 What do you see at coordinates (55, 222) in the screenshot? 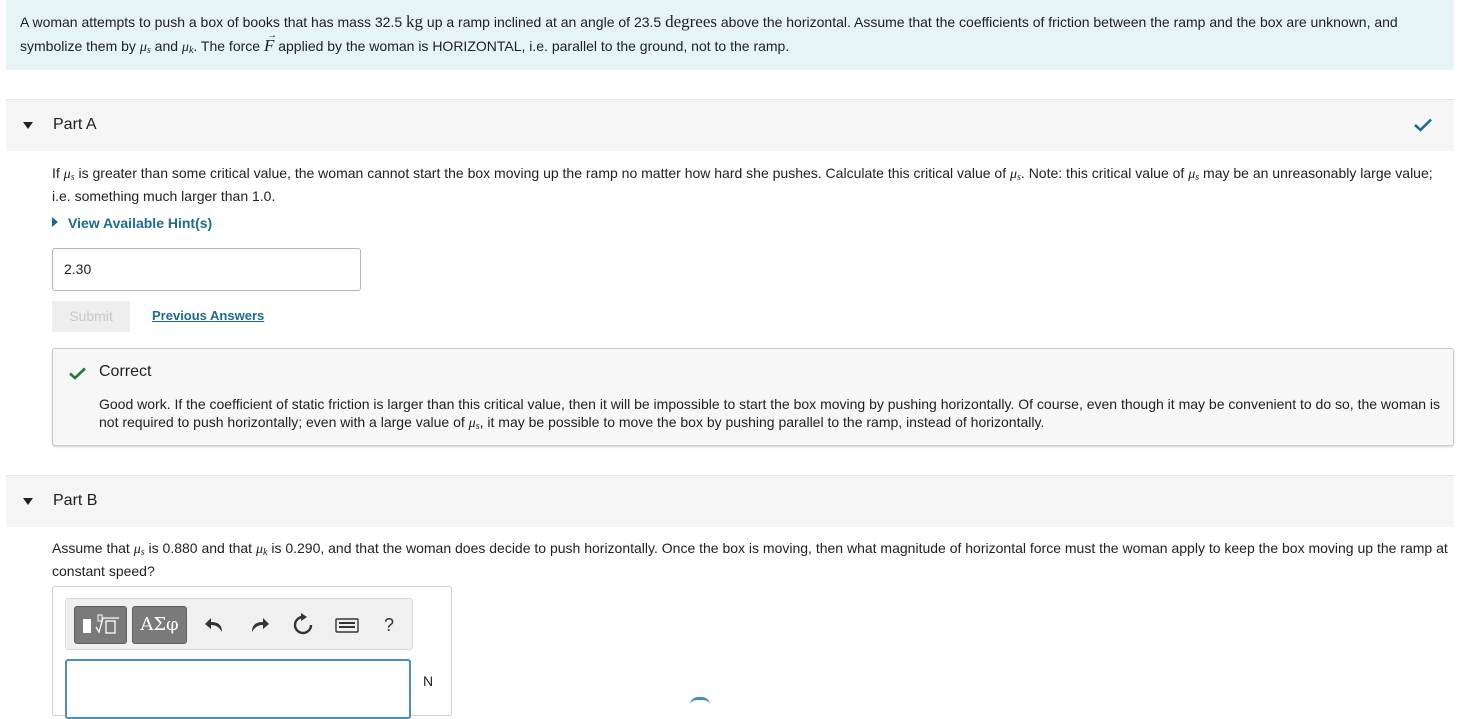
I see `expand-triangle-icon` at bounding box center [55, 222].